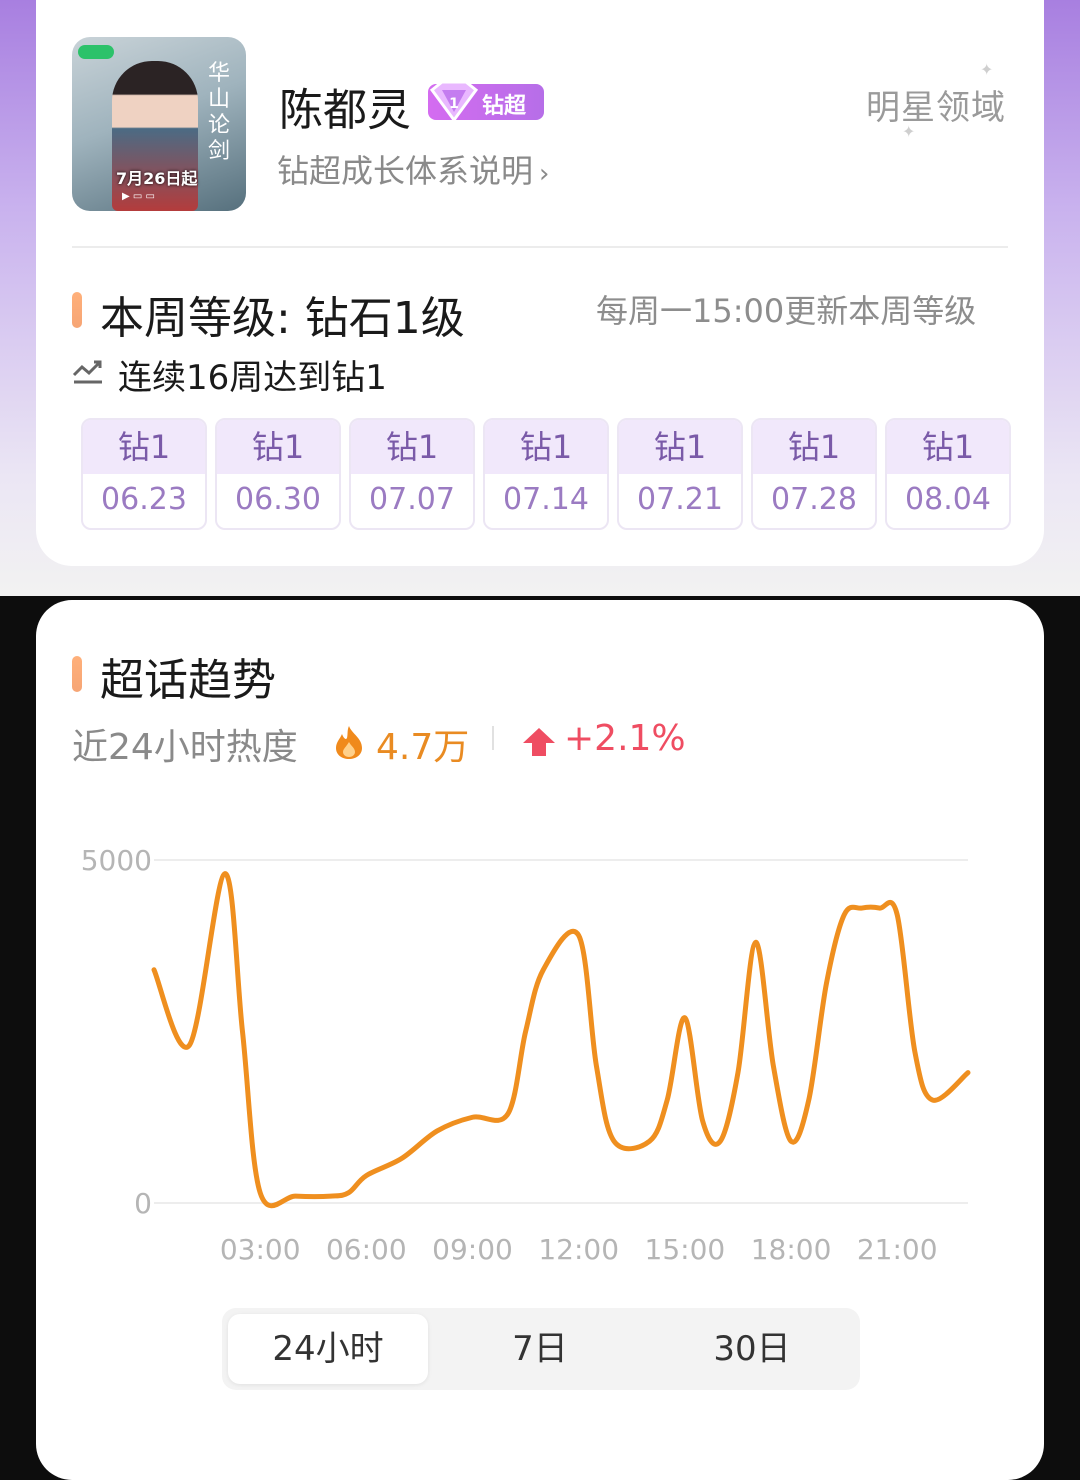 The image size is (1080, 1480). What do you see at coordinates (791, 1249) in the screenshot?
I see `x-tick-label: 18:00` at bounding box center [791, 1249].